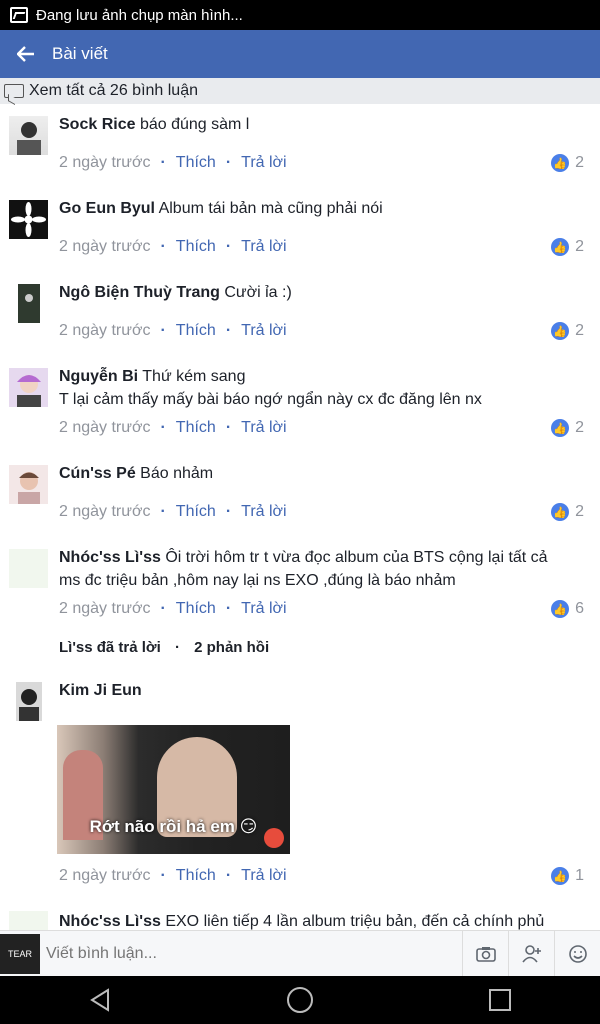 The width and height of the screenshot is (600, 1024). Describe the element at coordinates (194, 124) in the screenshot. I see `comment-body: báo đúng sàm l` at that location.